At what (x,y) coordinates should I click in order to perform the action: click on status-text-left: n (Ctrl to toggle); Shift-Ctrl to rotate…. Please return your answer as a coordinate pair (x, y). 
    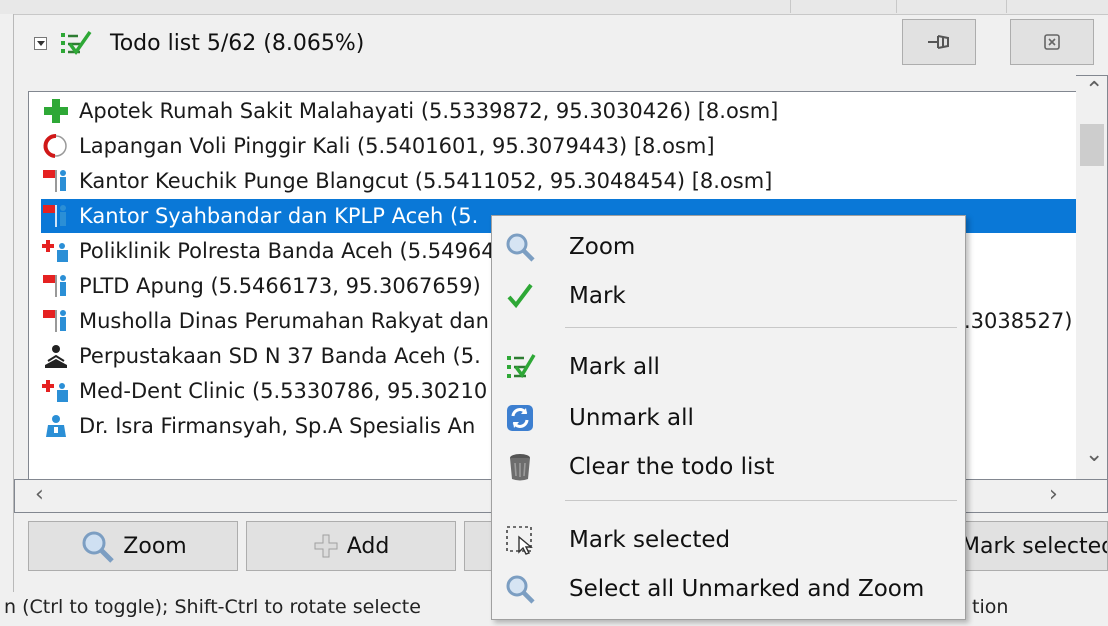
    Looking at the image, I should click on (212, 607).